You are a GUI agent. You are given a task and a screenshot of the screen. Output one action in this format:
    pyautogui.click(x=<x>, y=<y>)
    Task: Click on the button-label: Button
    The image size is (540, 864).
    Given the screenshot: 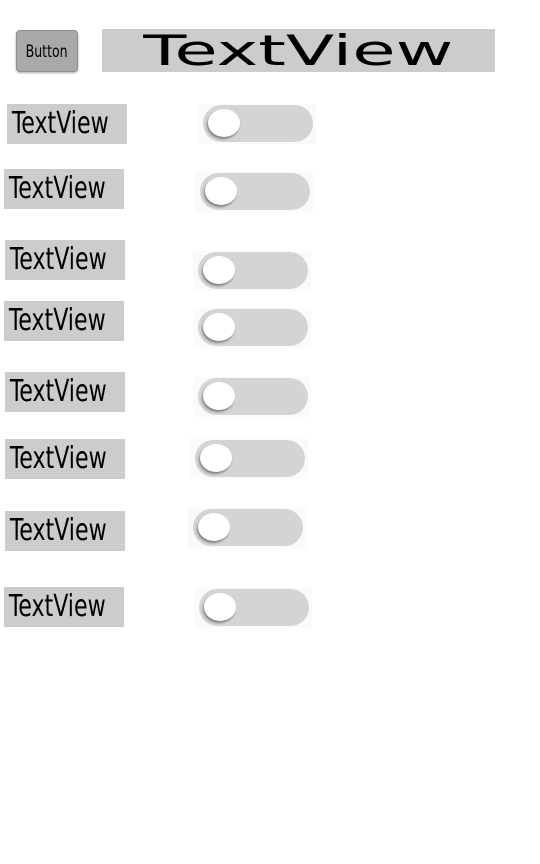 What is the action you would take?
    pyautogui.click(x=46, y=52)
    